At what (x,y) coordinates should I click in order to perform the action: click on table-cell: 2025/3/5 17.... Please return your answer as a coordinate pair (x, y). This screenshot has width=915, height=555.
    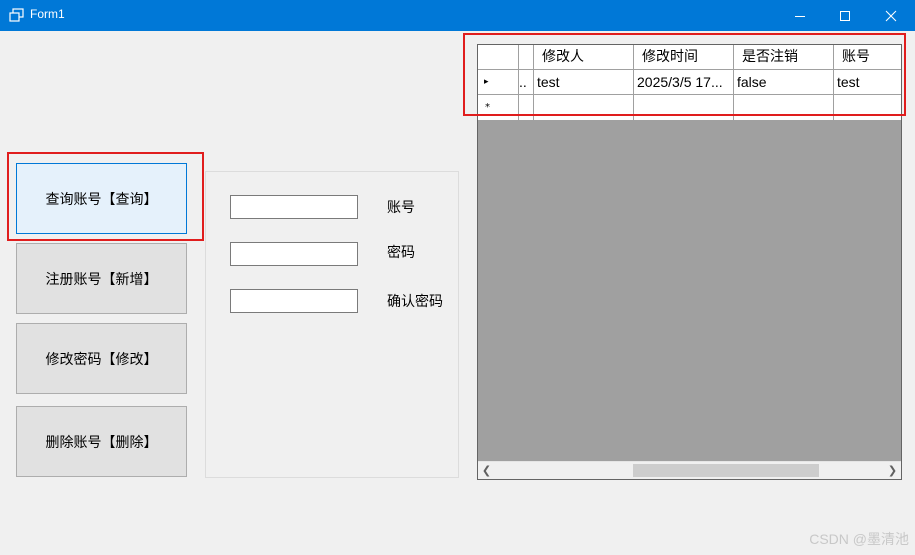
    Looking at the image, I should click on (684, 82).